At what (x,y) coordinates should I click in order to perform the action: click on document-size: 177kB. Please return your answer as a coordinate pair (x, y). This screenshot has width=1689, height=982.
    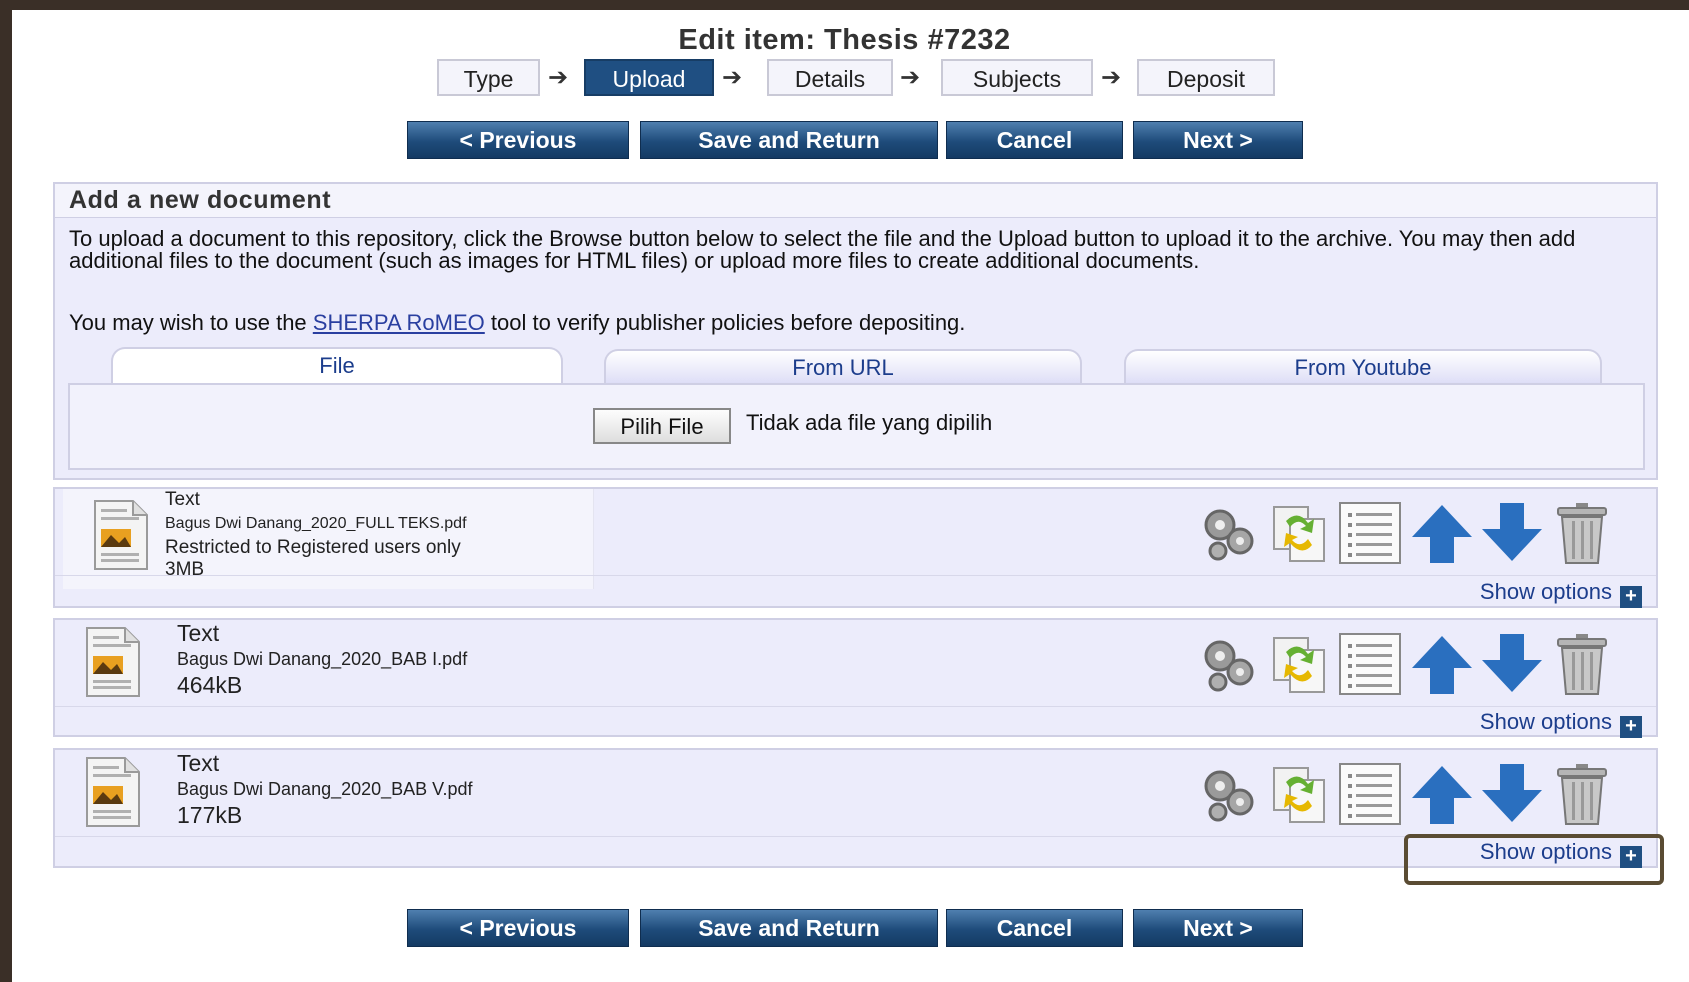
    Looking at the image, I should click on (210, 815).